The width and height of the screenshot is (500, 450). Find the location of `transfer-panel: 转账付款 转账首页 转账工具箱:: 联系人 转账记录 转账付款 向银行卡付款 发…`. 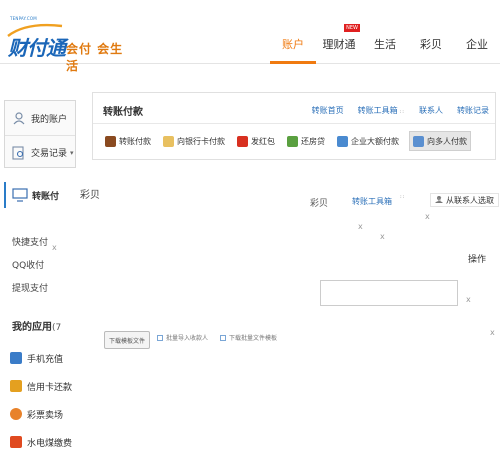

transfer-panel: 转账付款 转账首页 转账工具箱:: 联系人 转账记录 转账付款 向银行卡付款 发… is located at coordinates (294, 126).